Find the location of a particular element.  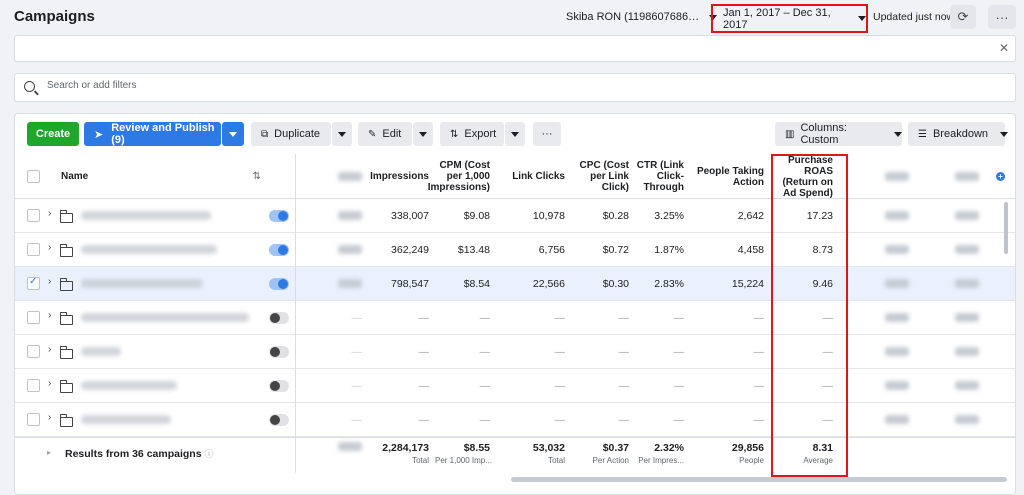

summary-value: $8.55 is located at coordinates (476, 448).